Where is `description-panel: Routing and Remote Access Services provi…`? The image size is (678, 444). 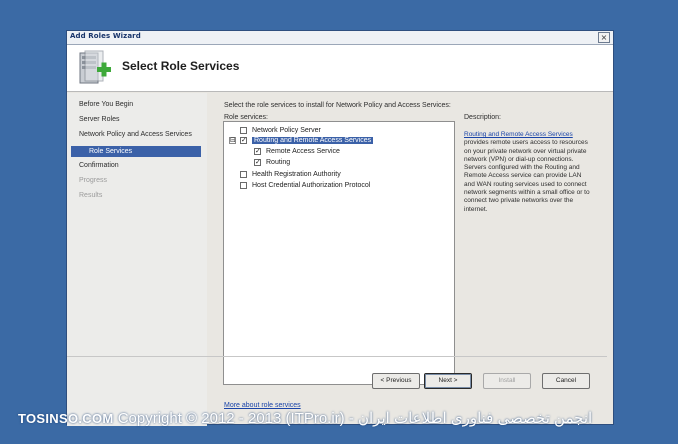
description-panel: Routing and Remote Access Services provi… is located at coordinates (528, 172).